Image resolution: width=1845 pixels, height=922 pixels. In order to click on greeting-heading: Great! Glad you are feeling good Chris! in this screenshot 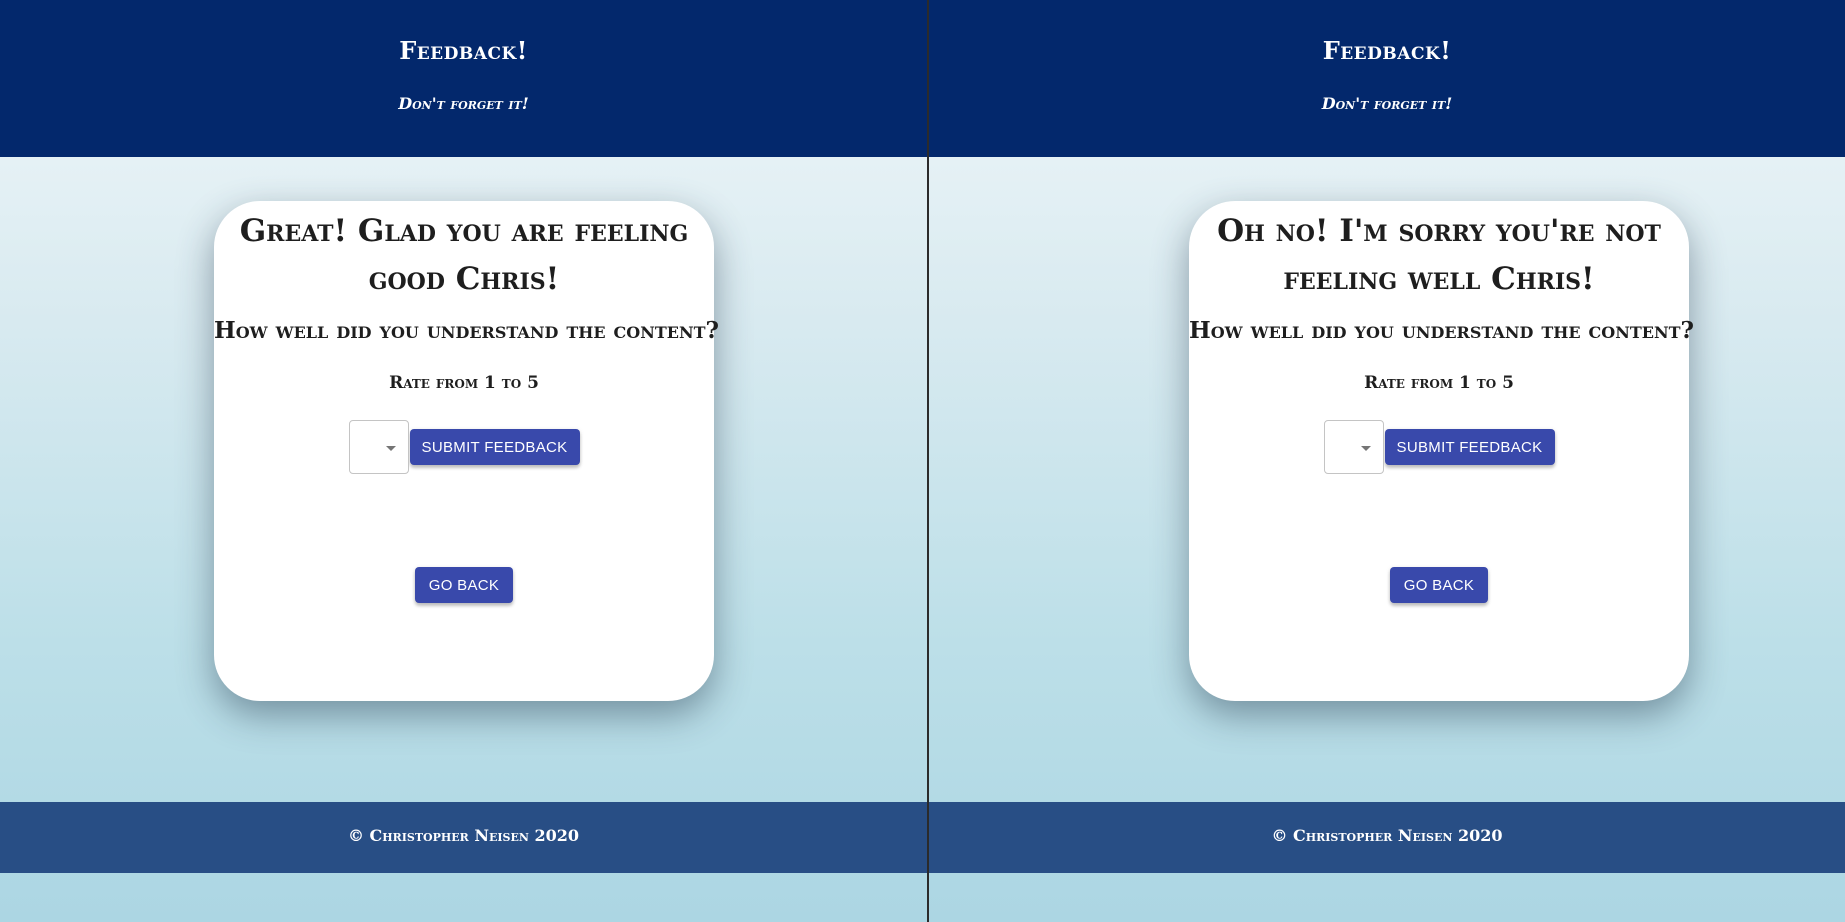, I will do `click(464, 255)`.